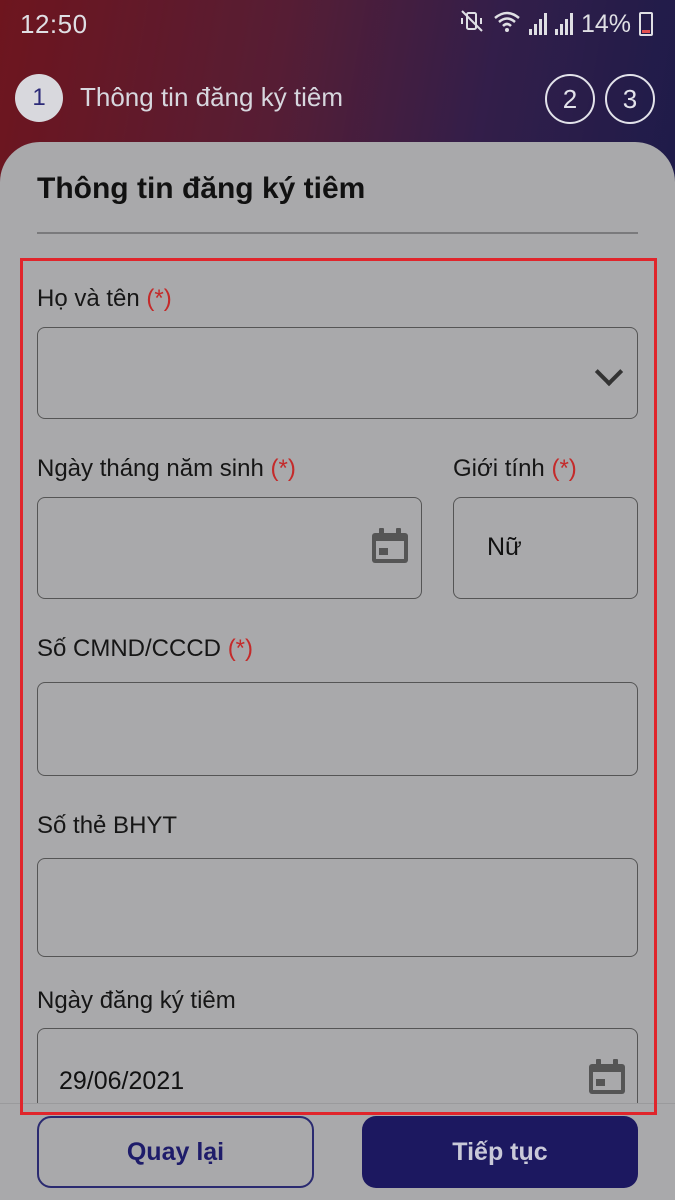  What do you see at coordinates (646, 24) in the screenshot?
I see `battery-icon` at bounding box center [646, 24].